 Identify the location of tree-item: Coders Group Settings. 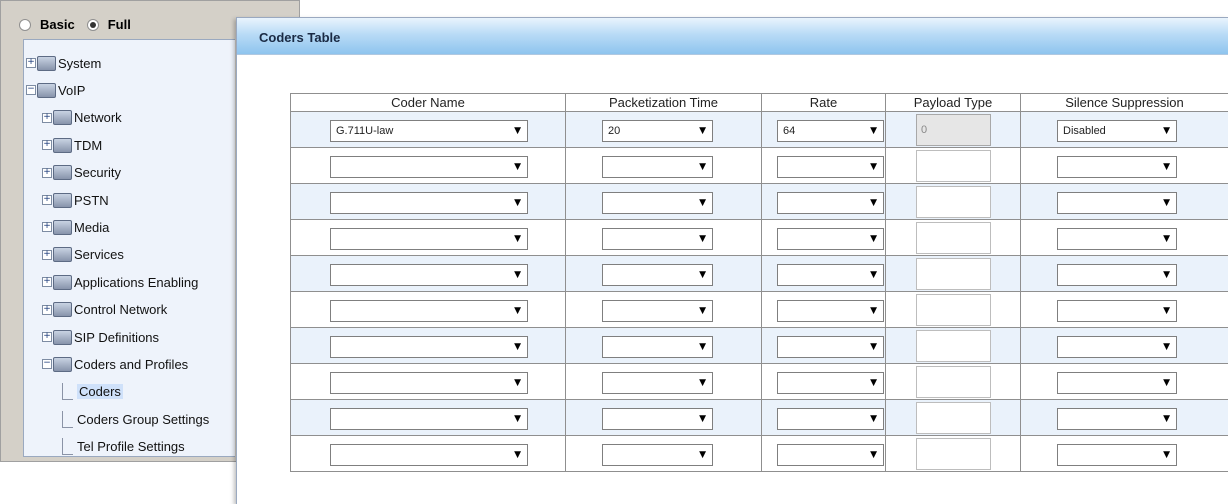
(135, 419).